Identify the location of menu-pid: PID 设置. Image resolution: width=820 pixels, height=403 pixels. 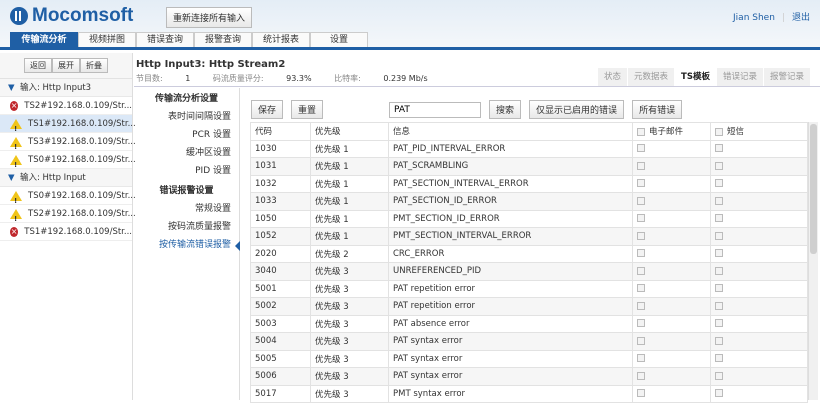
(186, 171).